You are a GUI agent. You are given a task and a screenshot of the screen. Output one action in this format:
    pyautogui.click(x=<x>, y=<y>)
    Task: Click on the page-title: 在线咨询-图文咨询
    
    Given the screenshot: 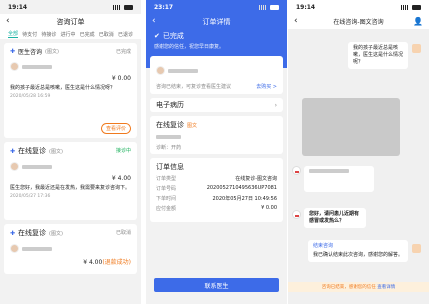 What is the action you would take?
    pyautogui.click(x=358, y=22)
    